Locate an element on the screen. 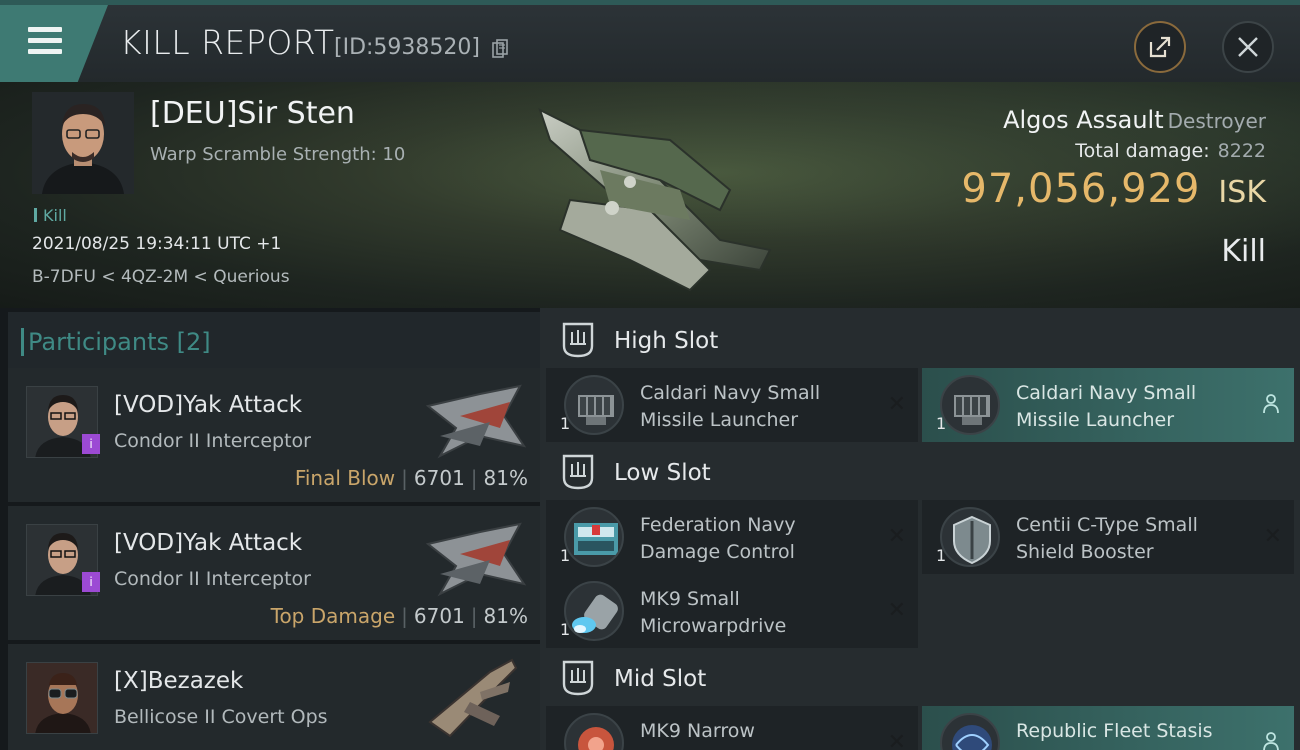 The height and width of the screenshot is (750, 1300). participants-label: Participants is located at coordinates (98, 342).